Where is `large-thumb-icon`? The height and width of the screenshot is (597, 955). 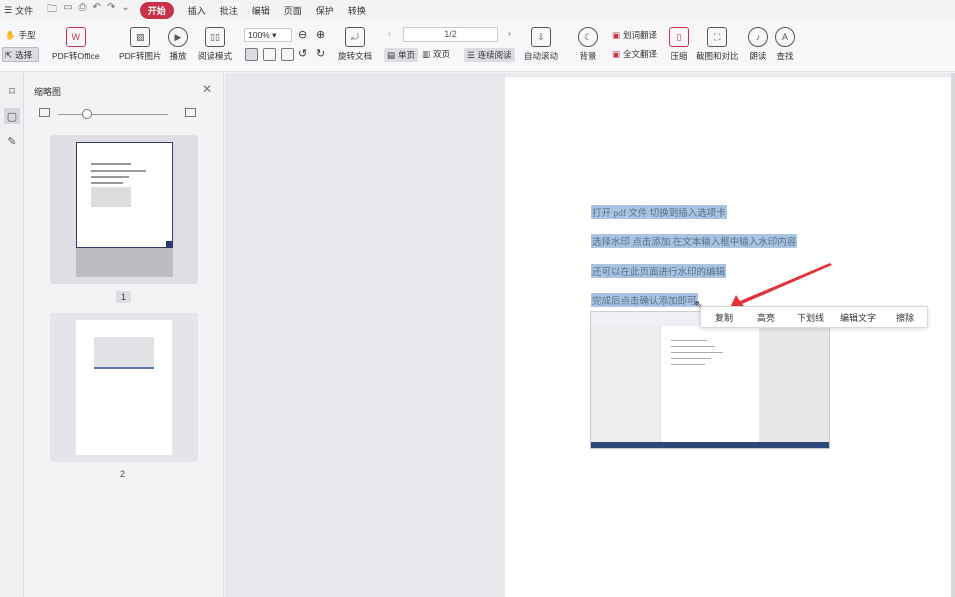
large-thumb-icon is located at coordinates (190, 112).